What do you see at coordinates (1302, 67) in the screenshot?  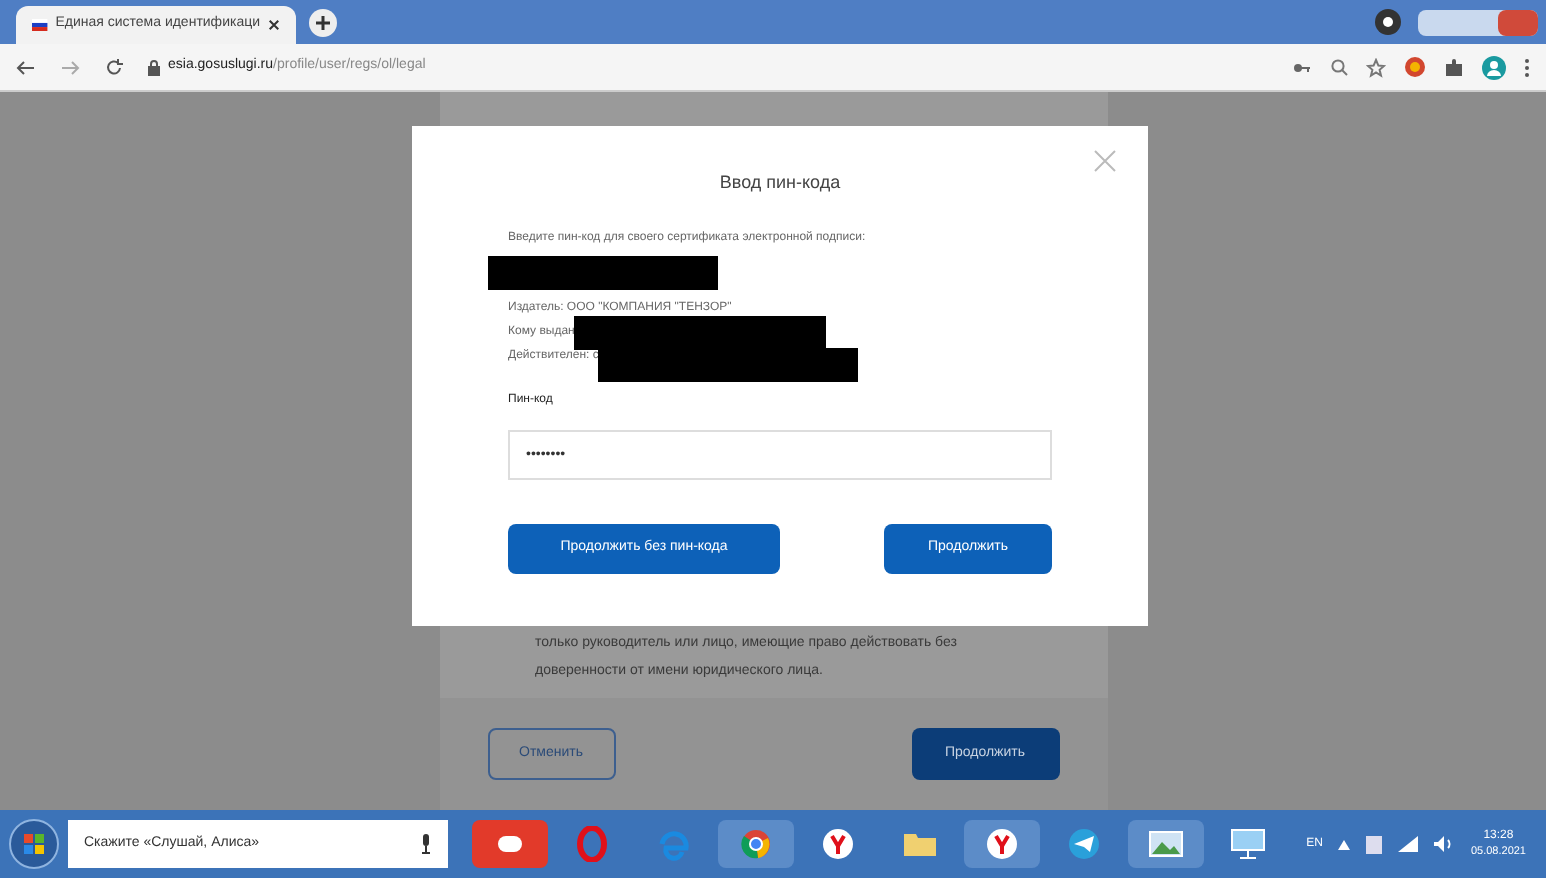 I see `key-icon` at bounding box center [1302, 67].